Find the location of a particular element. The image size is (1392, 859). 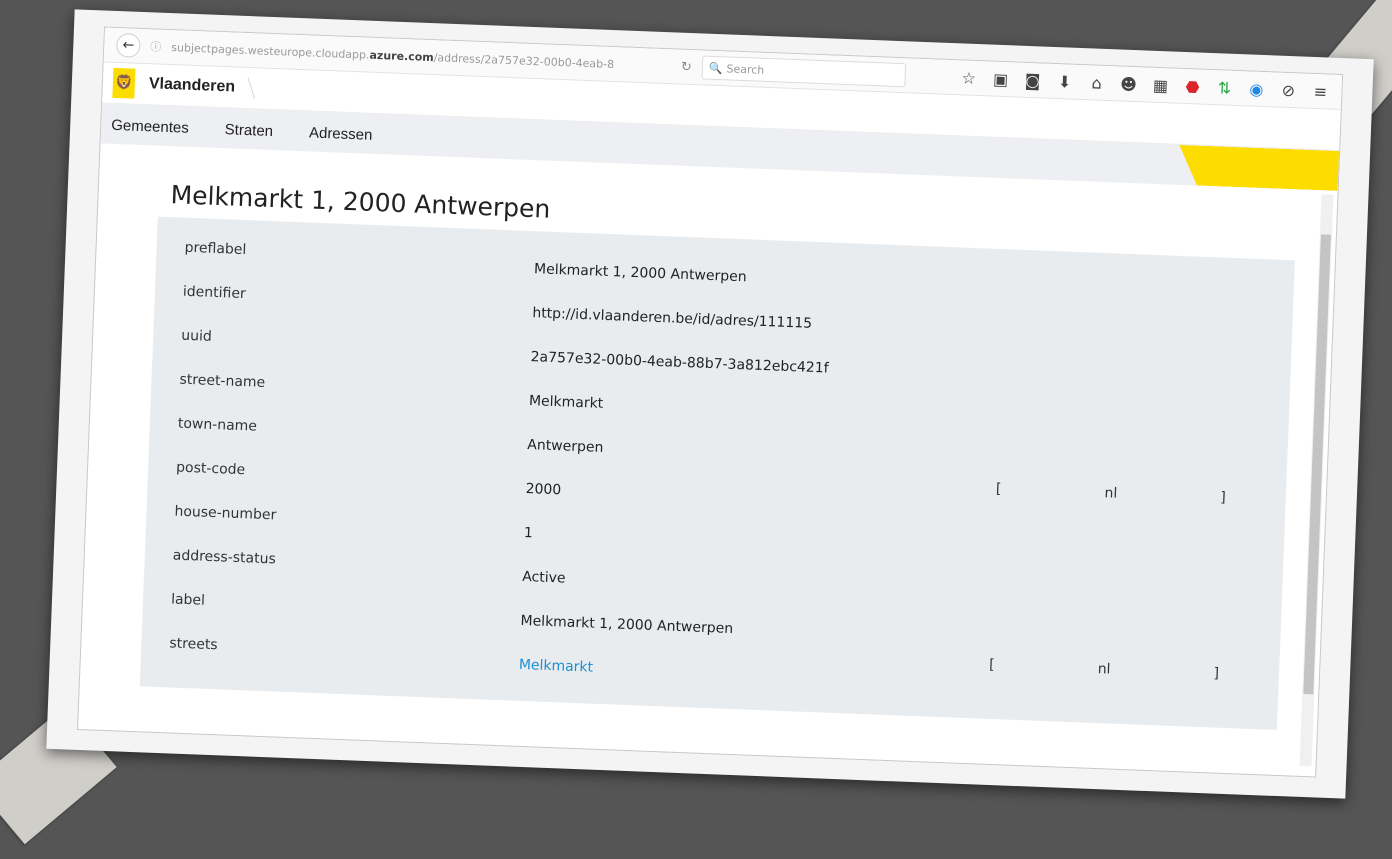

nav-adressen: Adressen is located at coordinates (341, 133).